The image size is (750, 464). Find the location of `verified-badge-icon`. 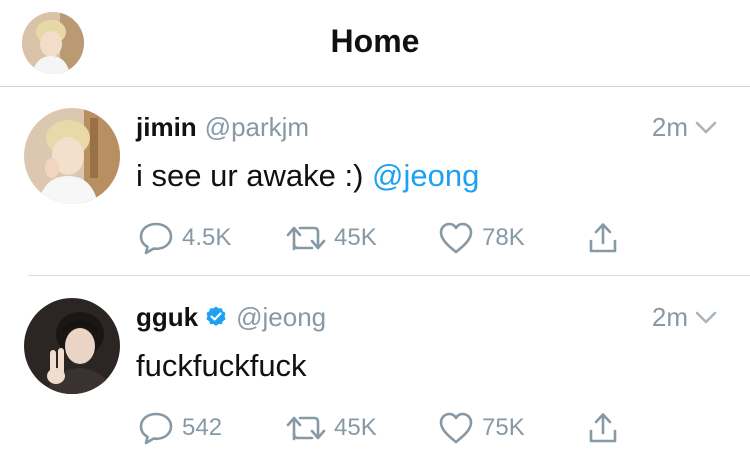

verified-badge-icon is located at coordinates (216, 320).